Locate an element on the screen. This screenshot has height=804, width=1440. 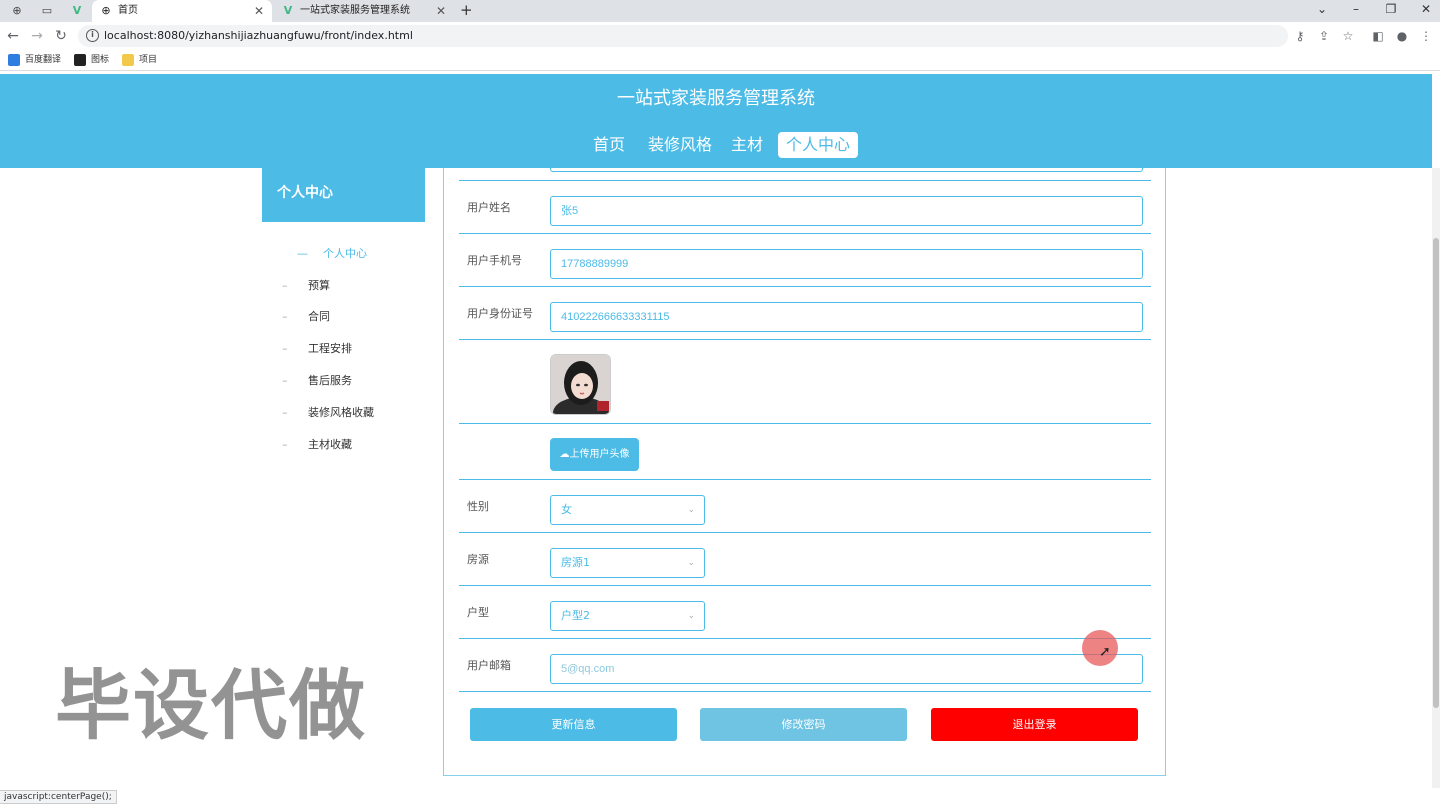
restore-icon: ❐ is located at coordinates (1391, 9).